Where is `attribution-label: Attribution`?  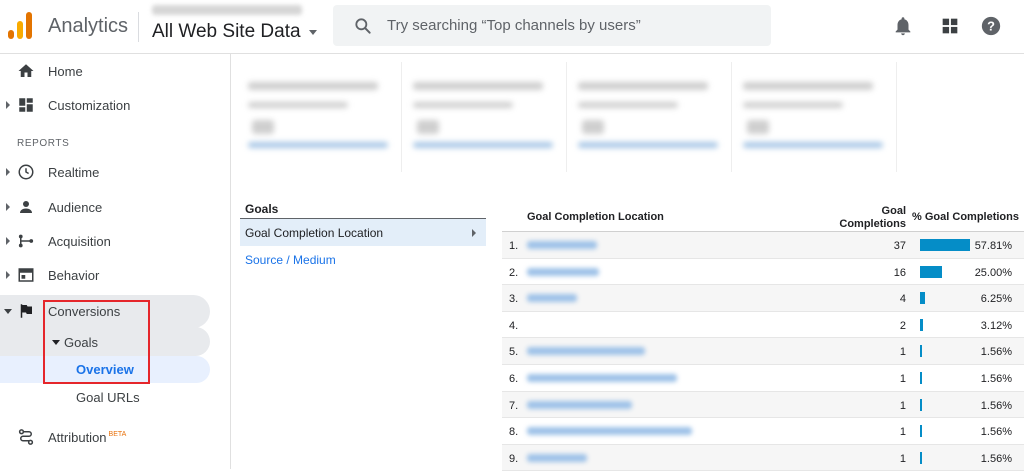
attribution-label: Attribution is located at coordinates (77, 437).